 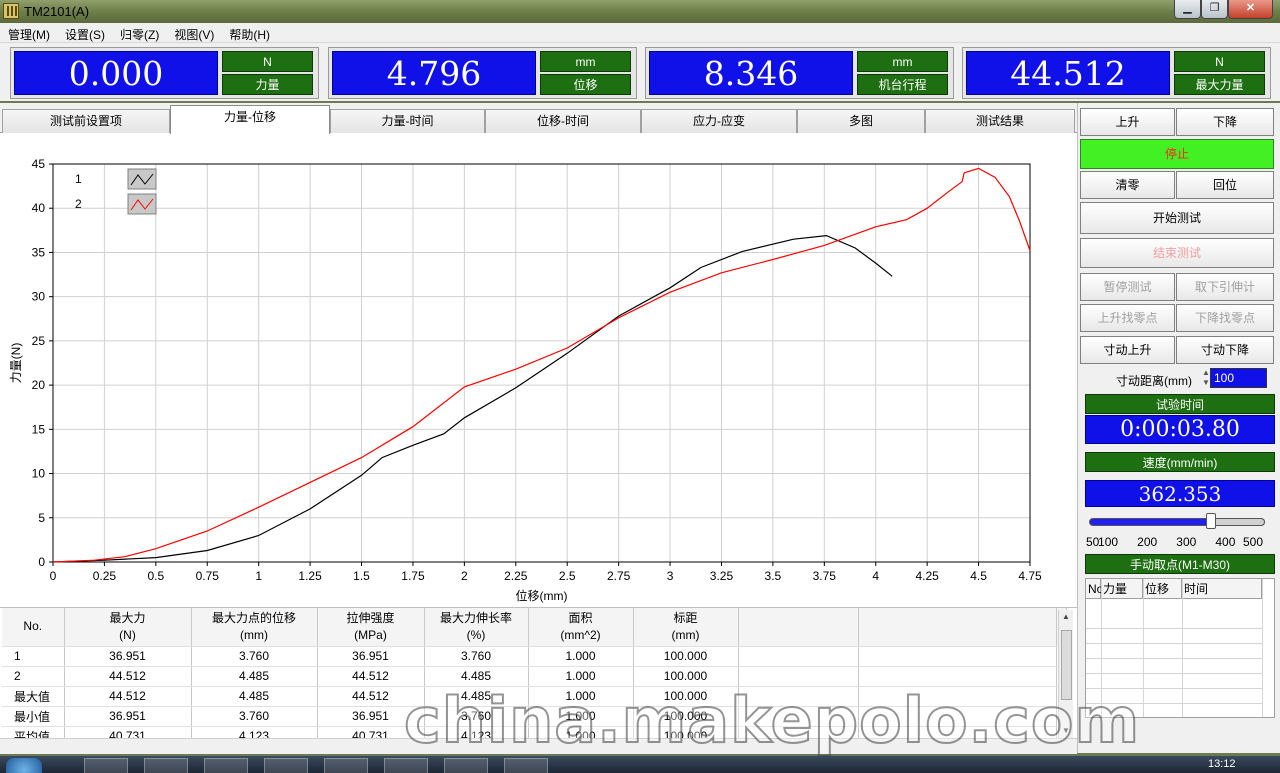 What do you see at coordinates (538, 746) in the screenshot?
I see `horizontal-scrollbar` at bounding box center [538, 746].